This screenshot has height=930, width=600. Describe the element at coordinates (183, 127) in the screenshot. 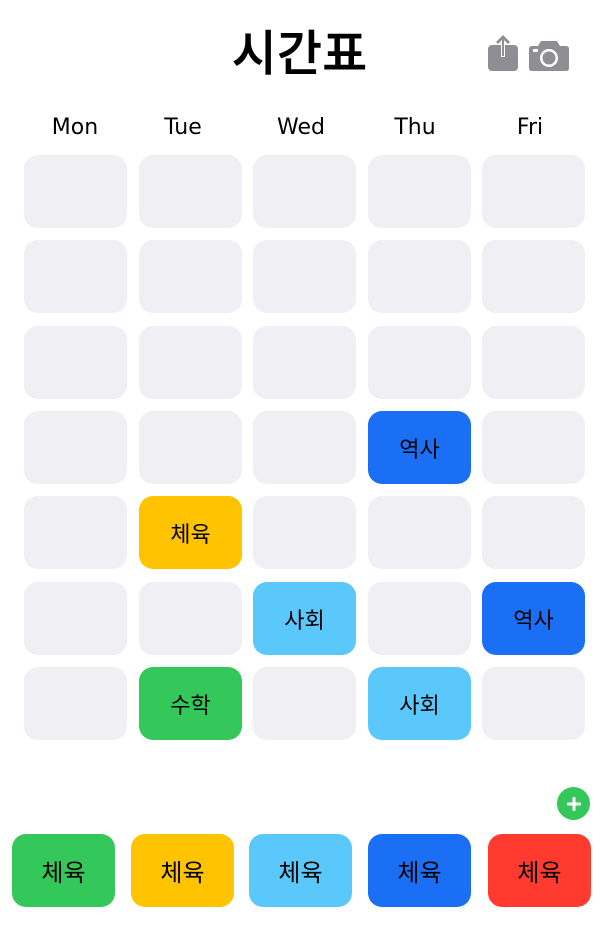

I see `day-header-tue: Tue` at that location.